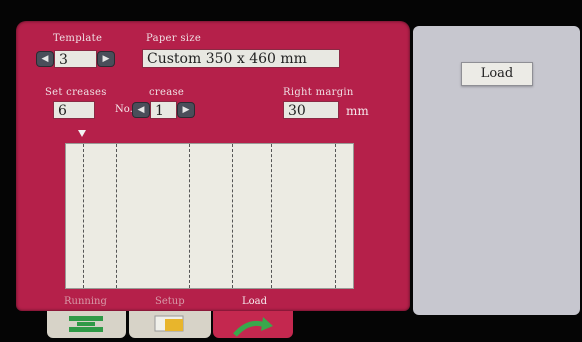  Describe the element at coordinates (311, 110) in the screenshot. I see `right-margin-field: 30` at that location.